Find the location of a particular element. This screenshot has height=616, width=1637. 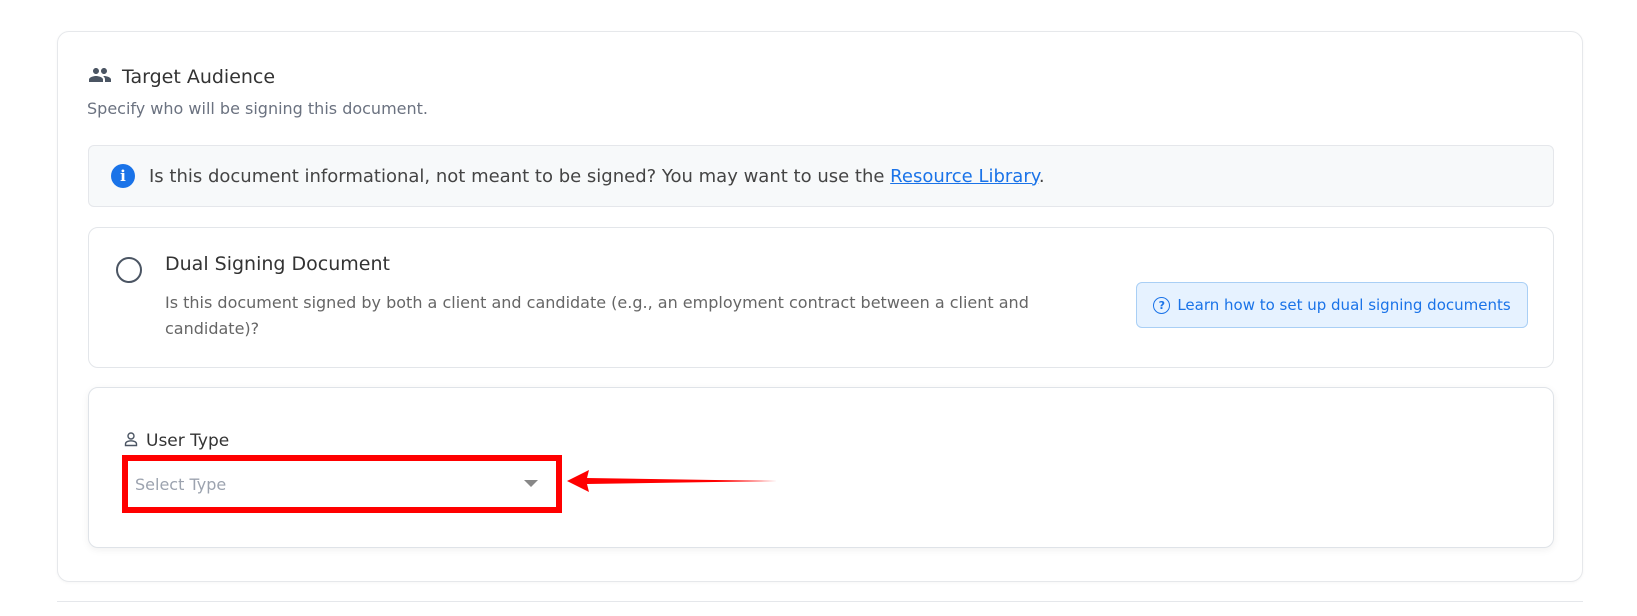

user-type-placeholder: Select Type is located at coordinates (181, 484).